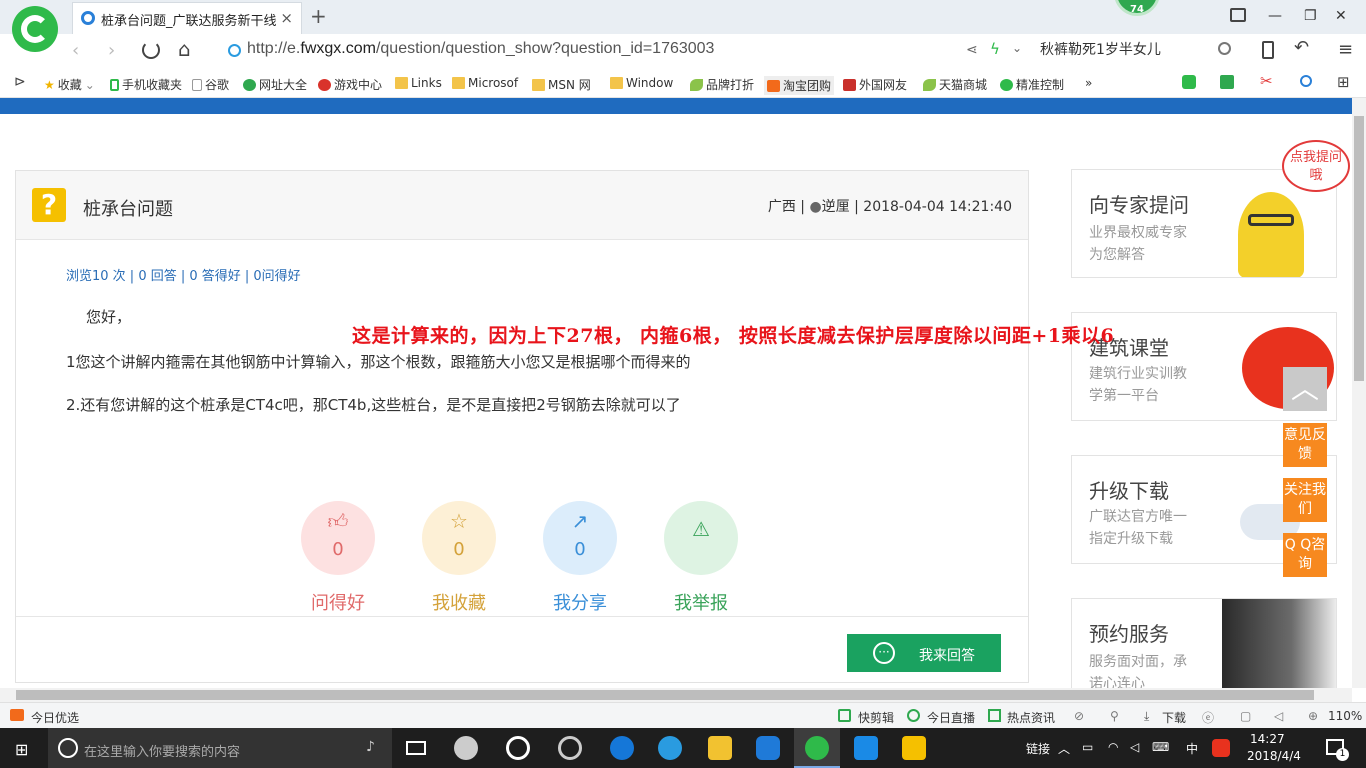 This screenshot has width=1366, height=768. Describe the element at coordinates (670, 748) in the screenshot. I see `ie-icon` at that location.